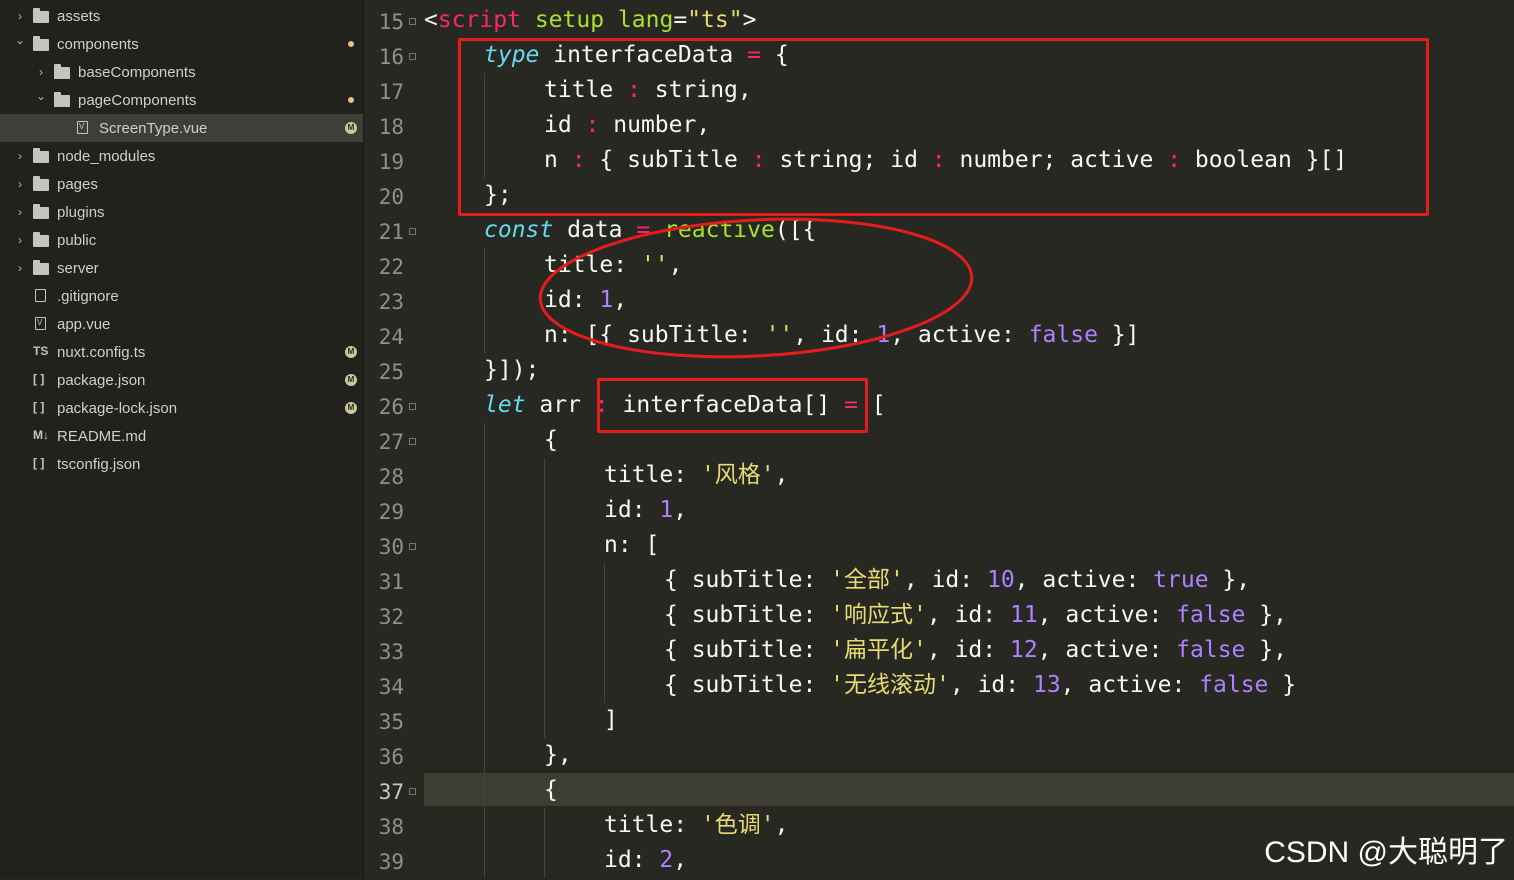 The width and height of the screenshot is (1514, 880). I want to click on line-number: 33, so click(391, 652).